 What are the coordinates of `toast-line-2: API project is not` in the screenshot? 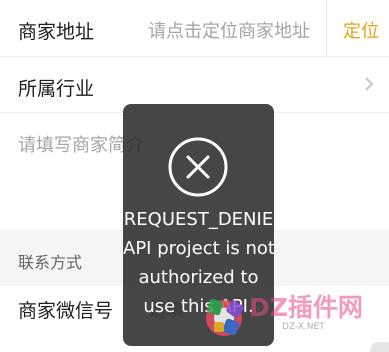 It's located at (198, 248).